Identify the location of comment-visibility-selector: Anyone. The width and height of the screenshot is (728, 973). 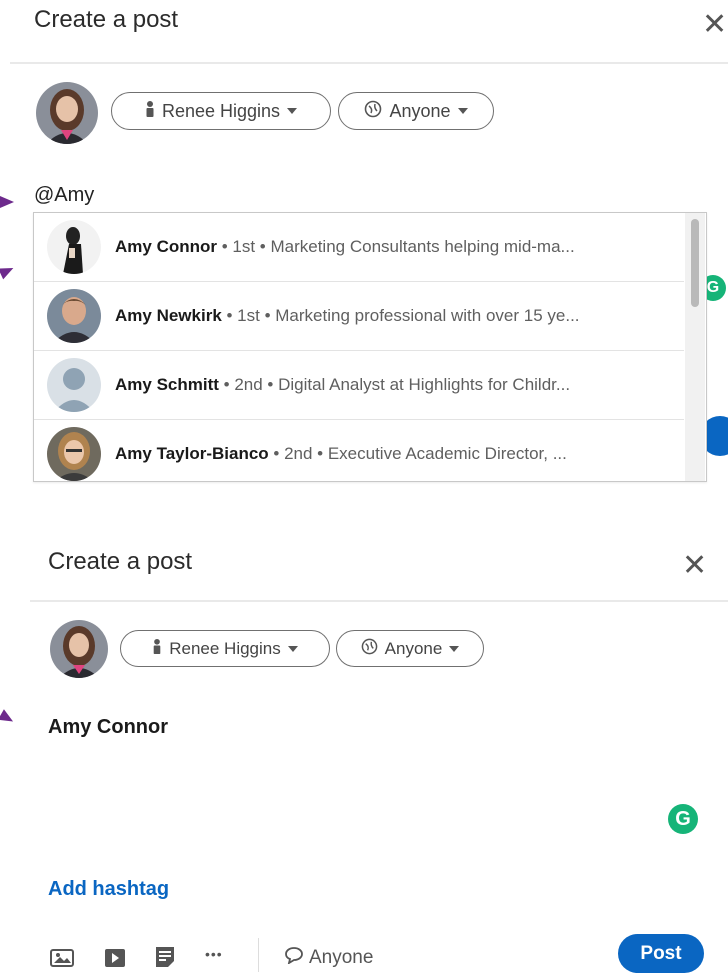
(328, 958).